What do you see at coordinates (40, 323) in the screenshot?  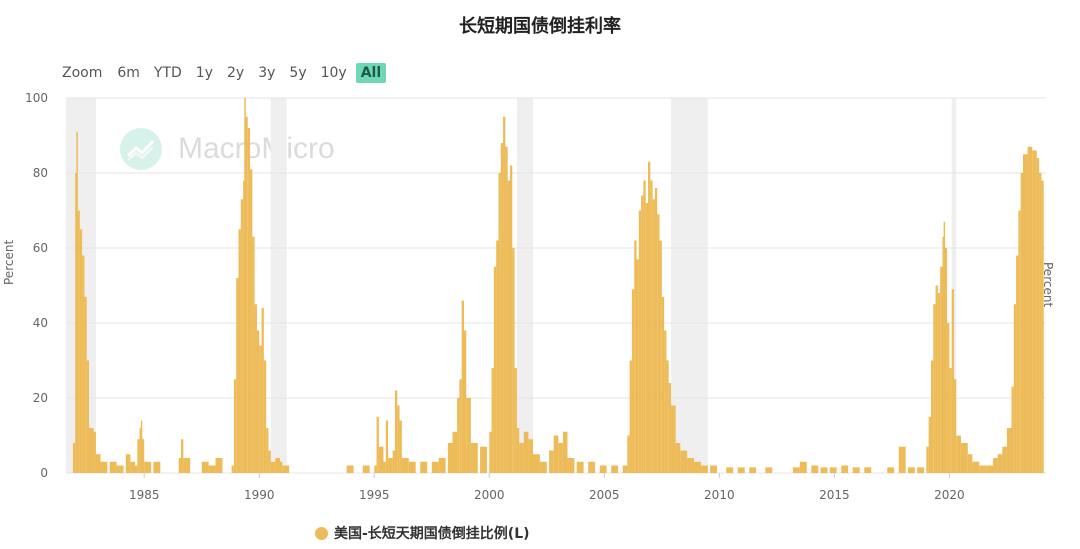 I see `y-tick-label: 40` at bounding box center [40, 323].